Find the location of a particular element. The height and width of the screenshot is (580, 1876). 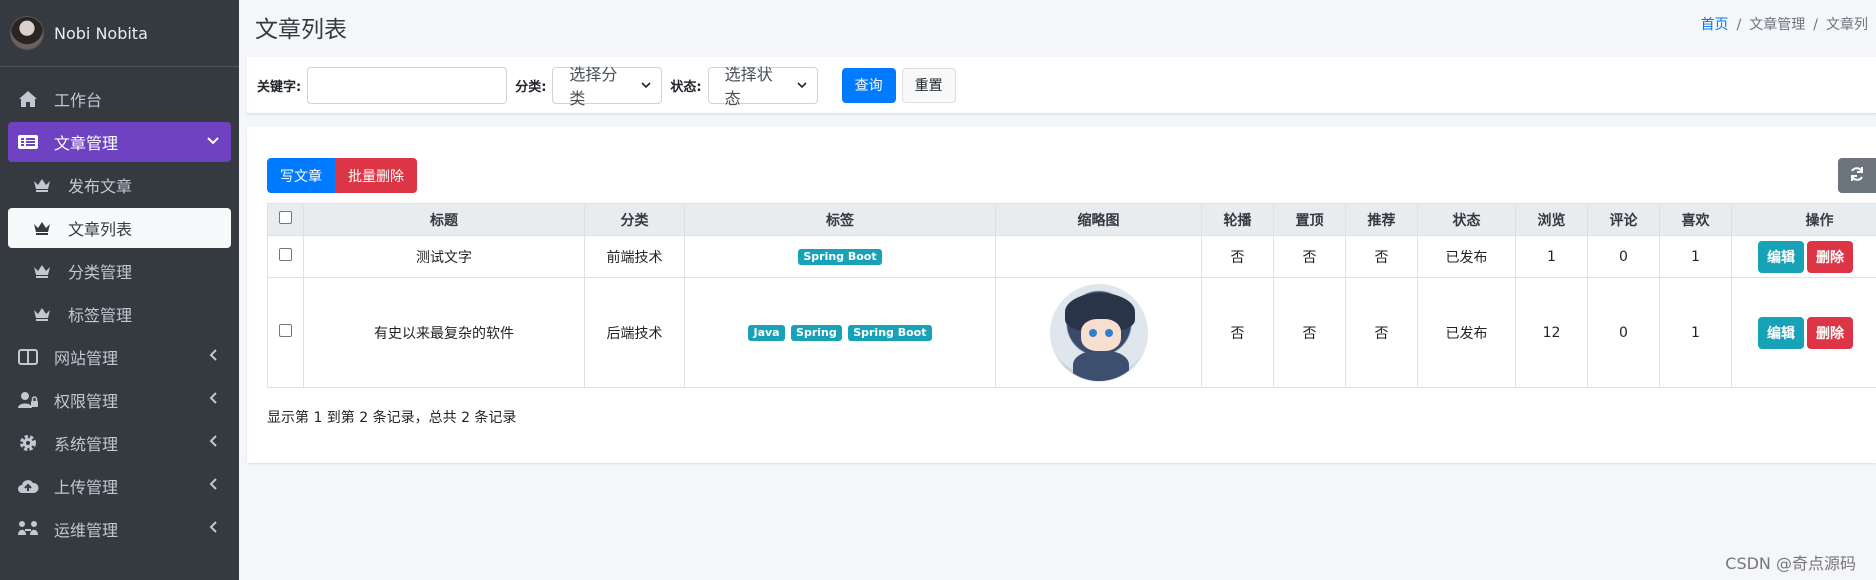

pagination-summary: 显示第 1 到第 2 条记录，总共 2 条记录 is located at coordinates (392, 418).